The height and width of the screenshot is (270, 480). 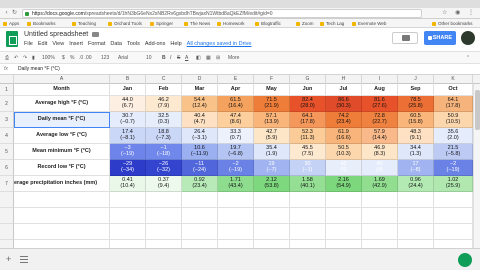 I want to click on table-cell: Feb, so click(x=164, y=90).